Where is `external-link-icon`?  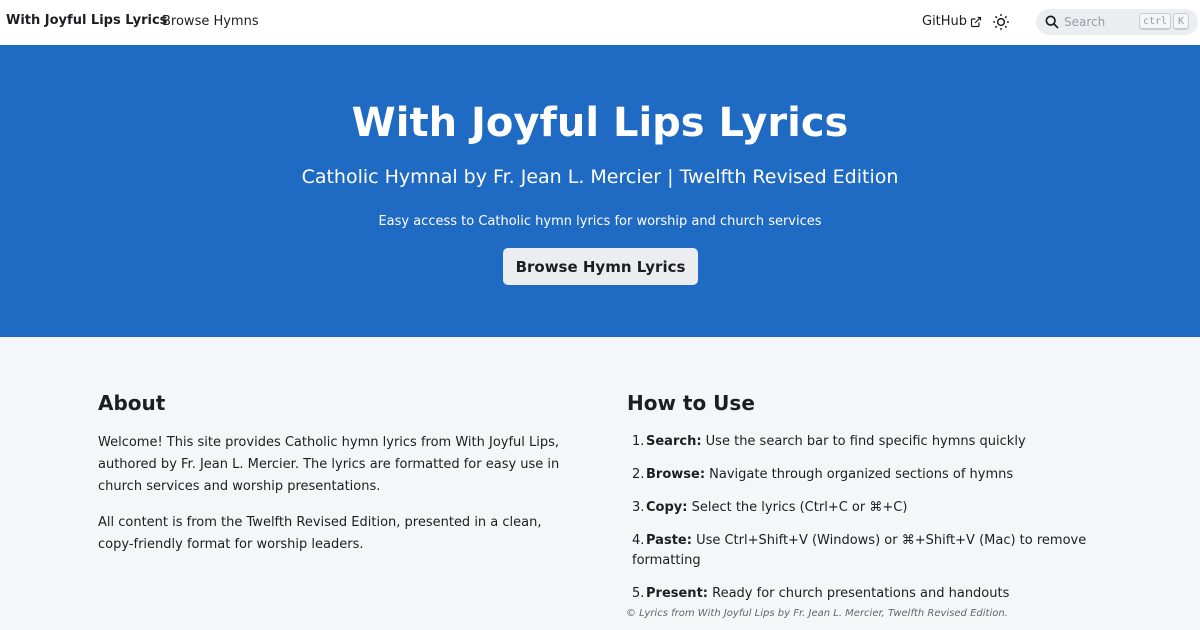
external-link-icon is located at coordinates (976, 21).